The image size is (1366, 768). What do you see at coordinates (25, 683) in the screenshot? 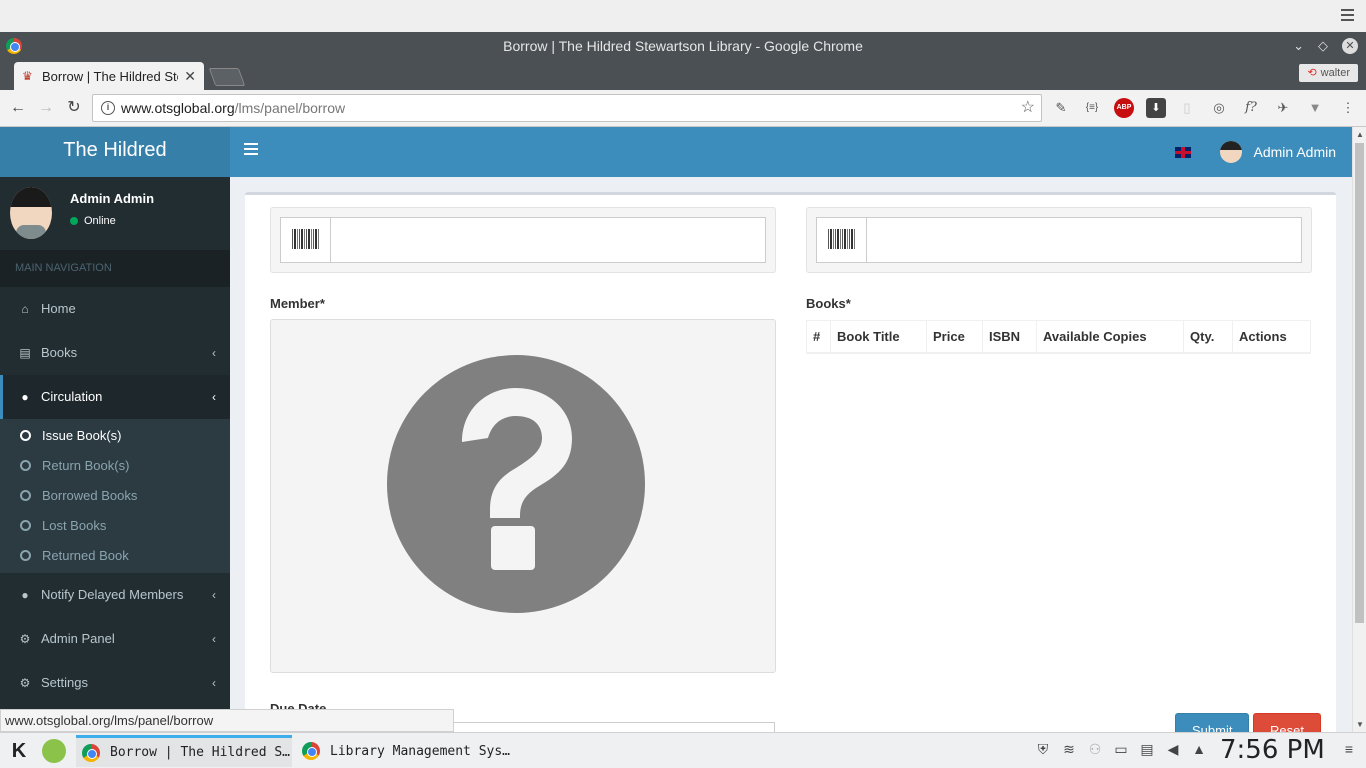
I see `gears-icon: ⚙` at bounding box center [25, 683].